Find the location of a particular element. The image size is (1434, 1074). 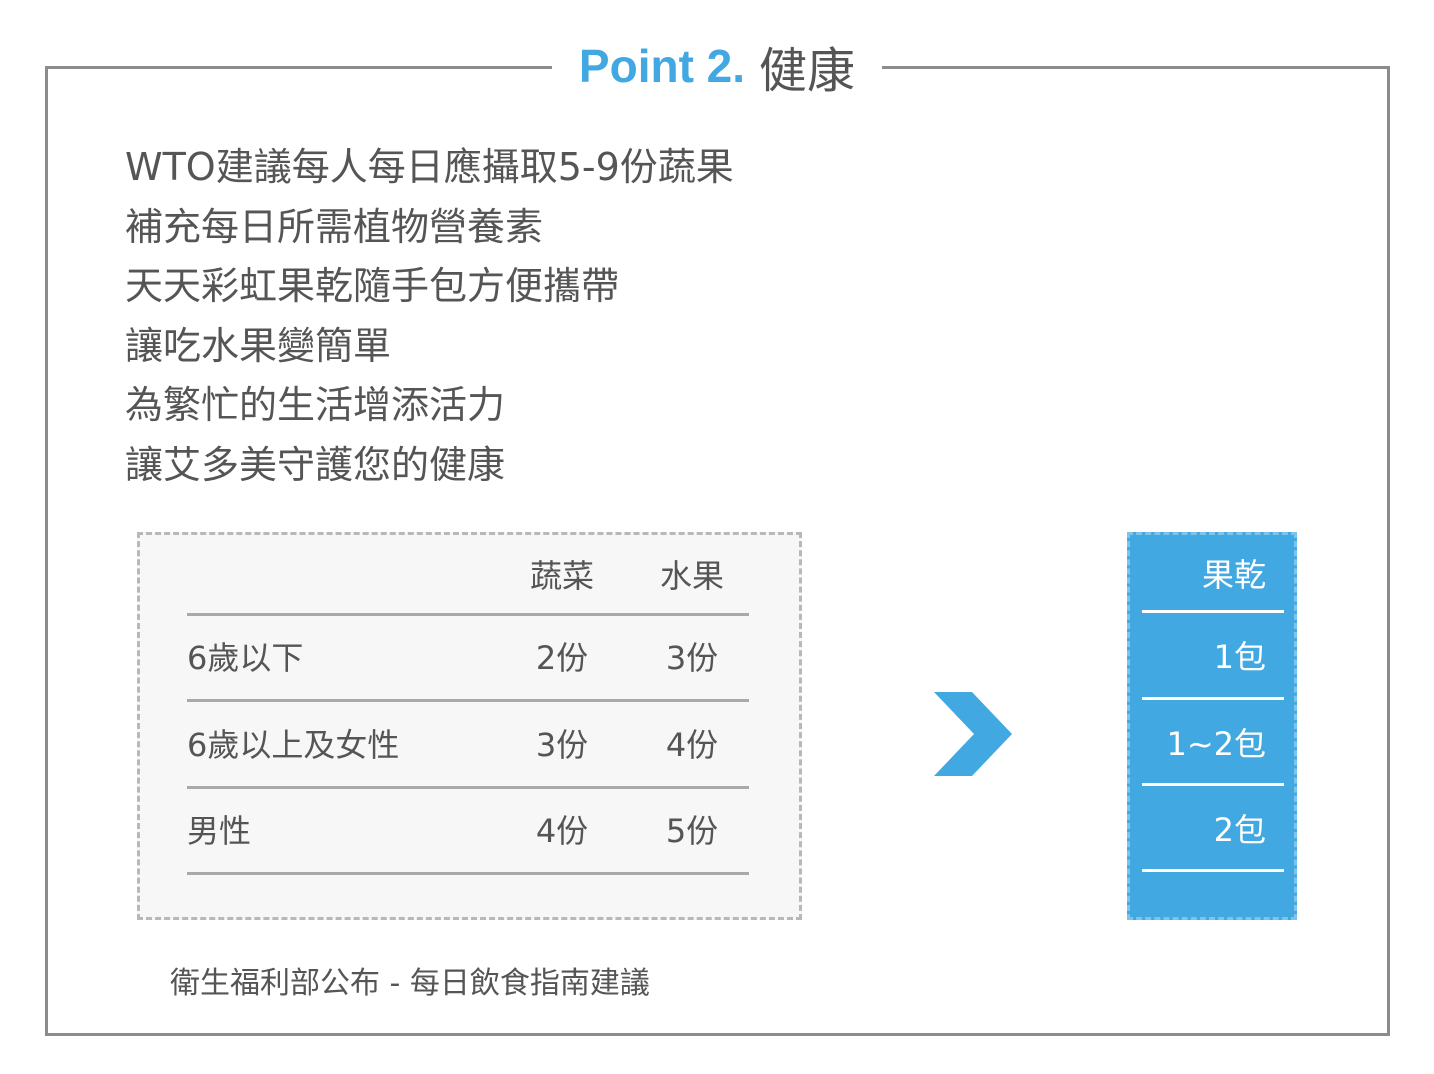

table-header-cell: 蔬菜 is located at coordinates (561, 576).